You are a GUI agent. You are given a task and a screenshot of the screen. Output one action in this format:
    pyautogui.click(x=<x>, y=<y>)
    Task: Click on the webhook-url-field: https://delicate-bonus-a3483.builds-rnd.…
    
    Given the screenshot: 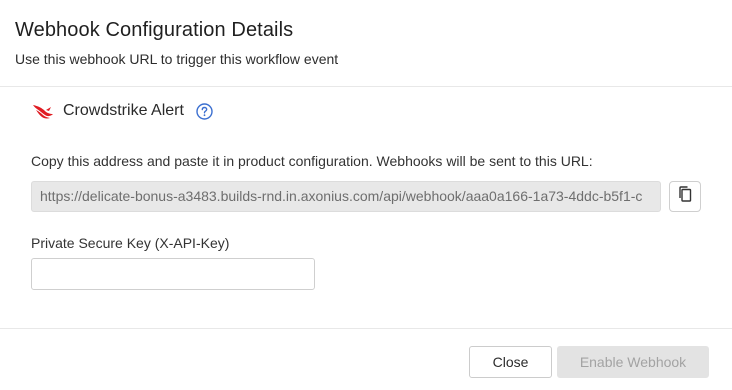 What is the action you would take?
    pyautogui.click(x=346, y=196)
    